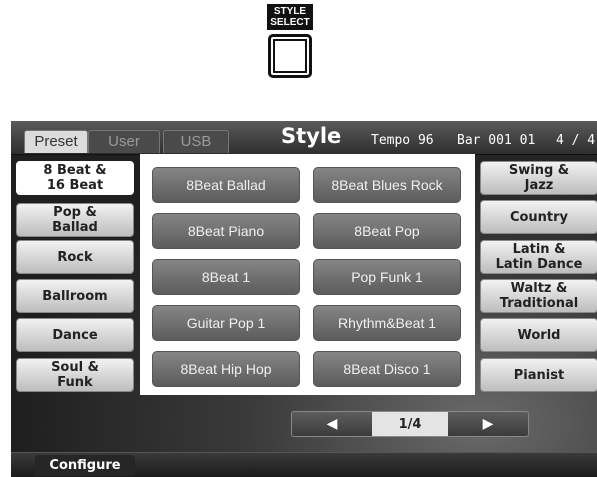 This screenshot has height=477, width=597. I want to click on category-label: 8 Beat & 16 Beat, so click(75, 178).